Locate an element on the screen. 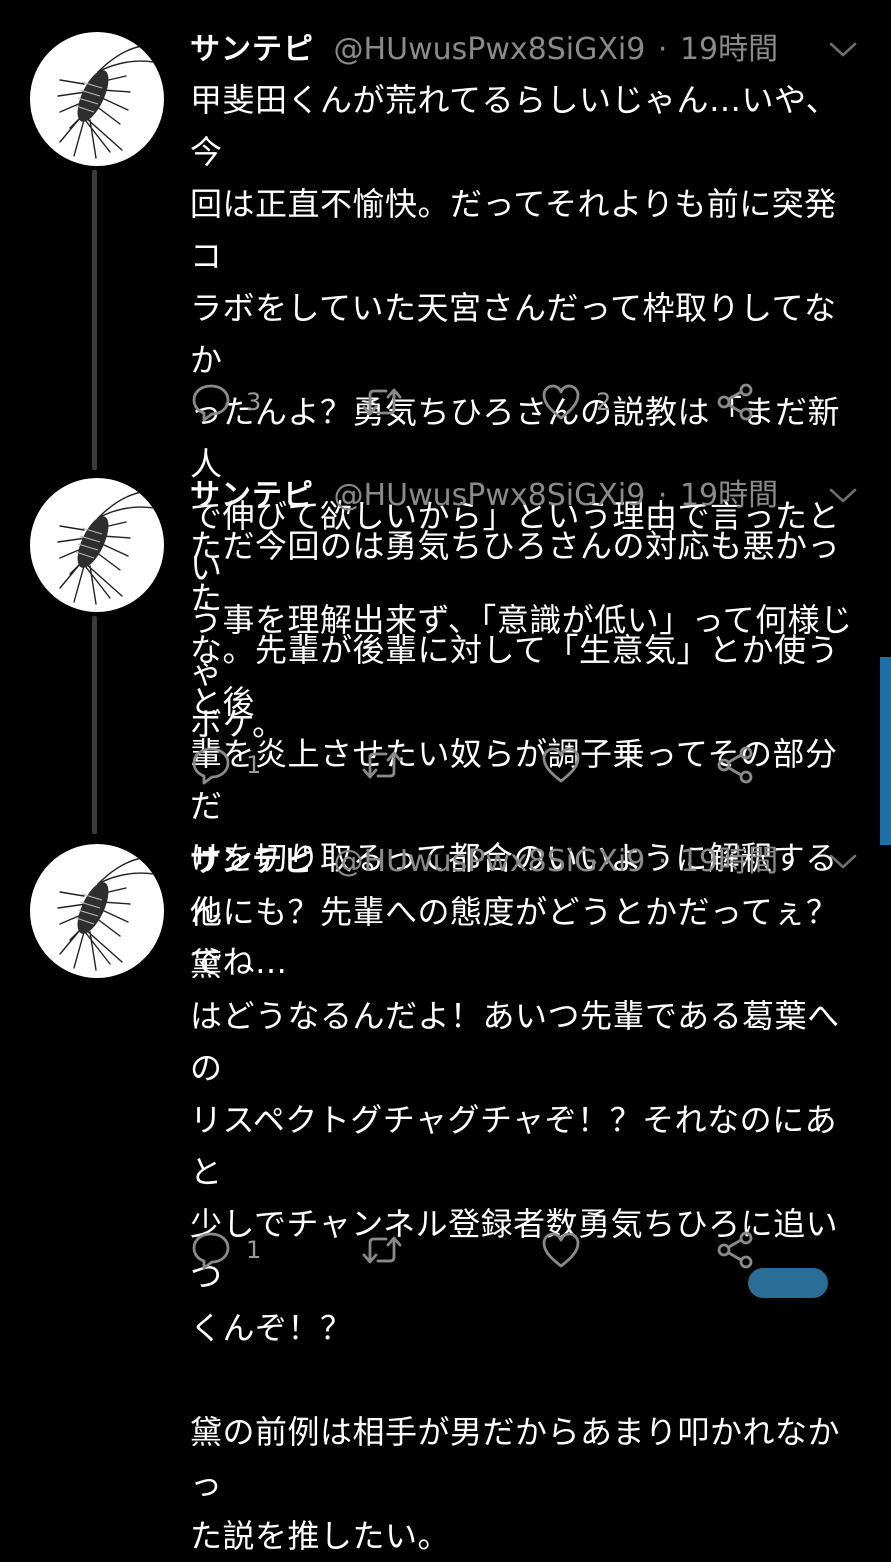  tweet-text-line: 他にも？先輩への態度がどうとかだってぇ？黛 is located at coordinates (514, 938).